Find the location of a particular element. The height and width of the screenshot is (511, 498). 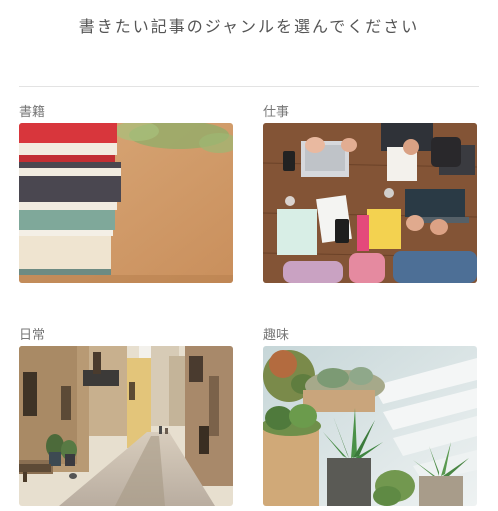

plants-photo is located at coordinates (370, 426).